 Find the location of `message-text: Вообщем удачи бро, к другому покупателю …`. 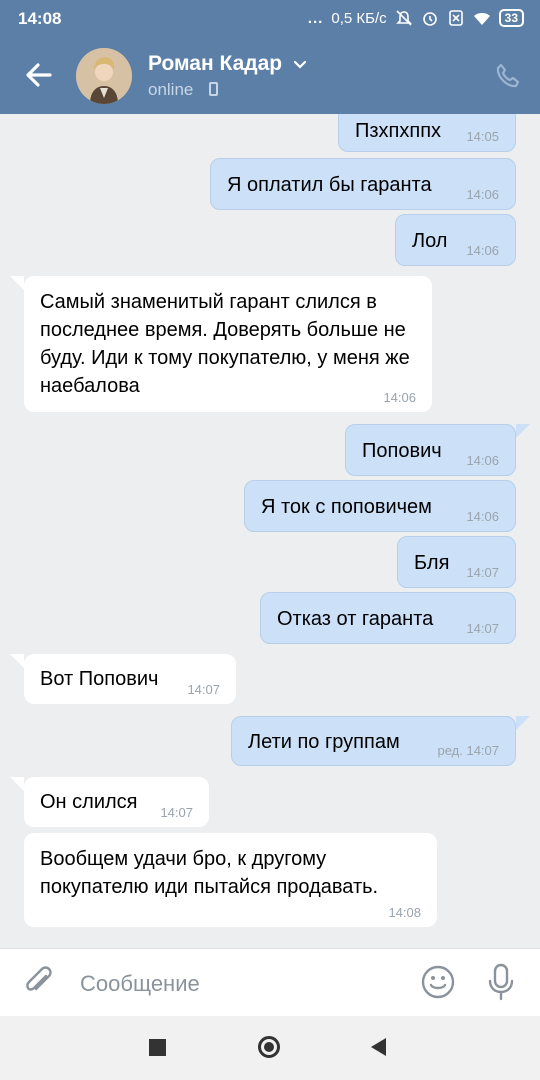

message-text: Вообщем удачи бро, к другому покупателю … is located at coordinates (209, 873).